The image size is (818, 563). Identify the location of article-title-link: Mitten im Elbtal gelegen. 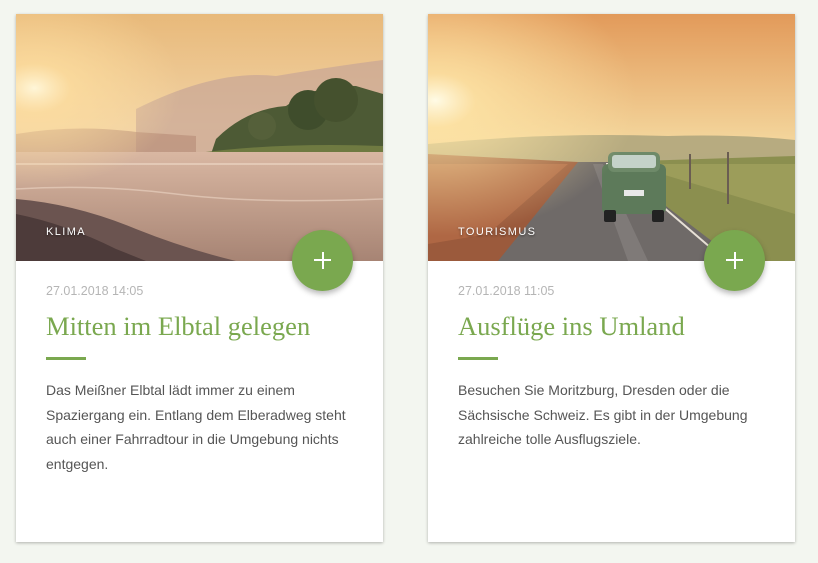
(206, 326).